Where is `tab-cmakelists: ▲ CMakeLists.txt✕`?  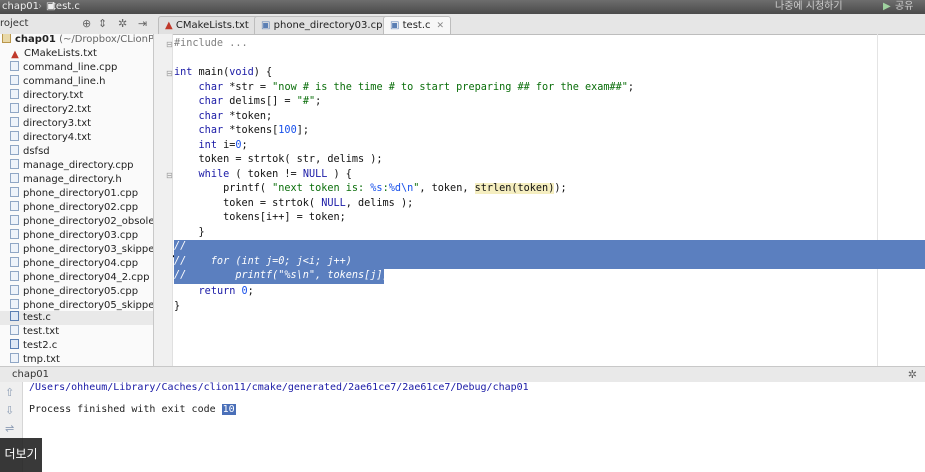
tab-cmakelists: ▲ CMakeLists.txt✕ is located at coordinates (214, 25).